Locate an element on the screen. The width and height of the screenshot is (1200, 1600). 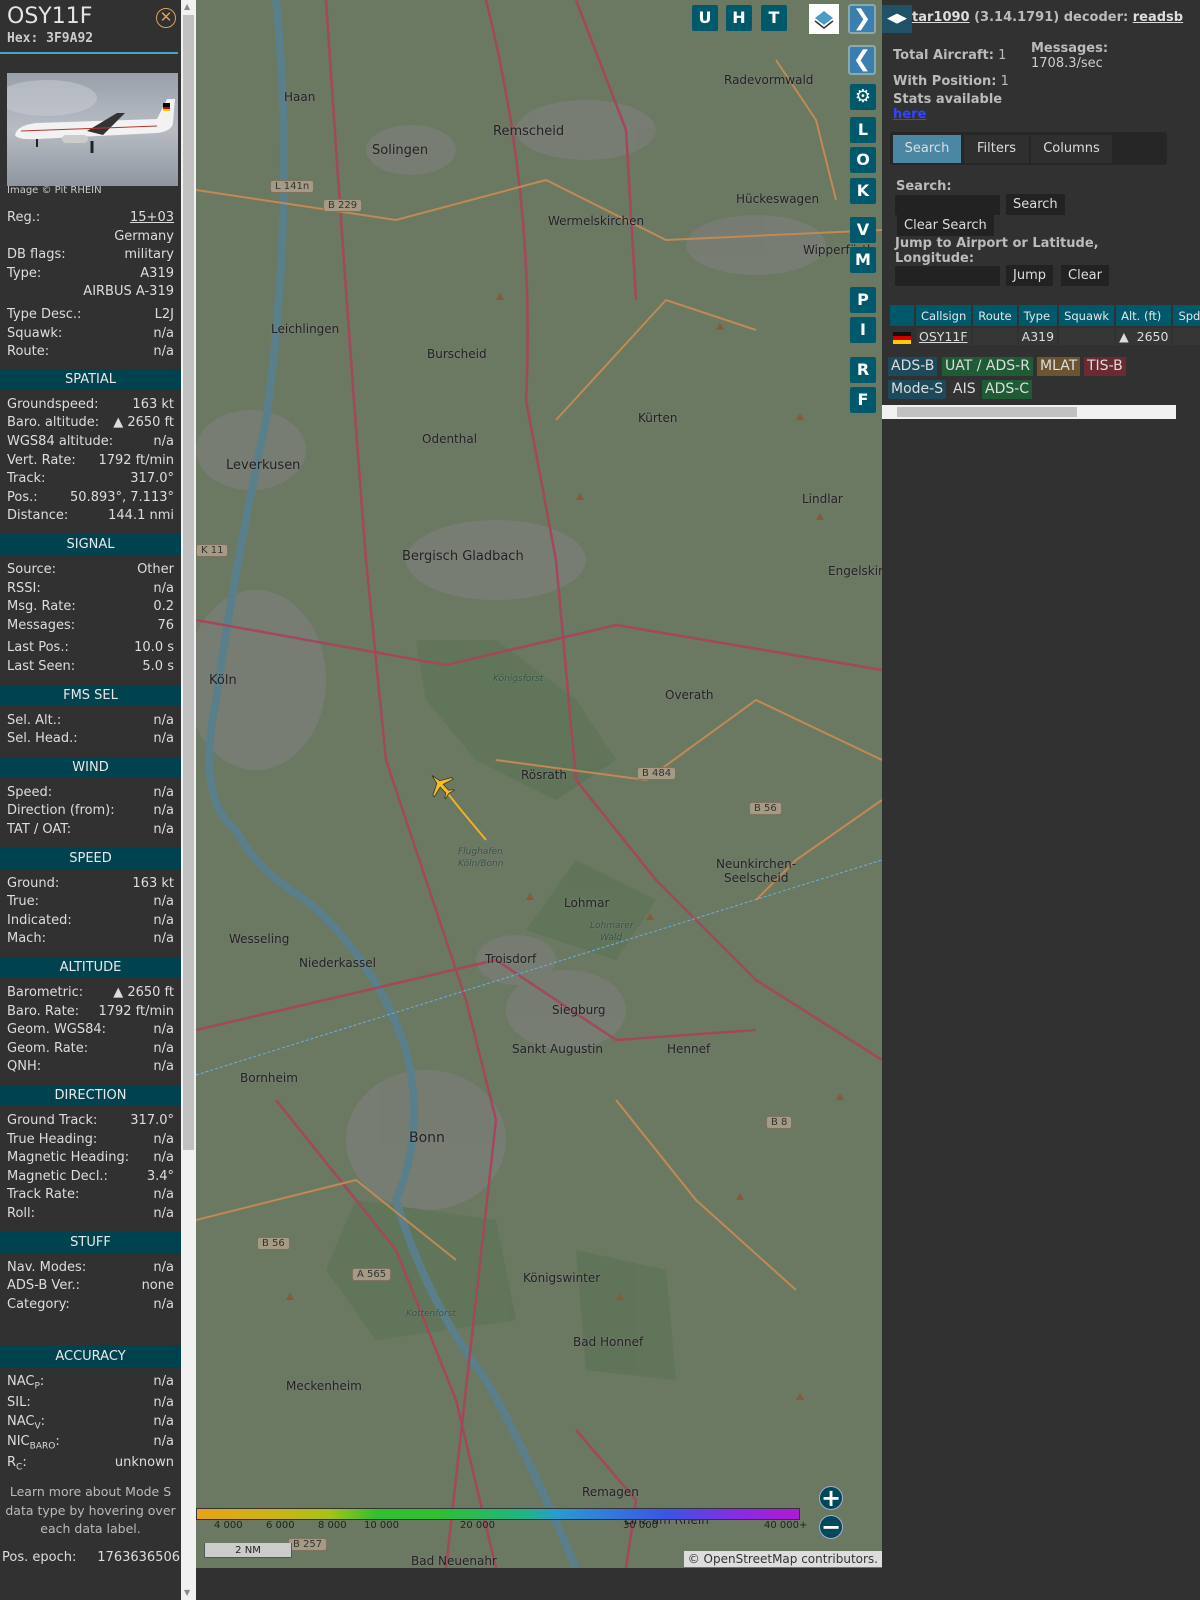
info-value: 5.0 s is located at coordinates (158, 666).